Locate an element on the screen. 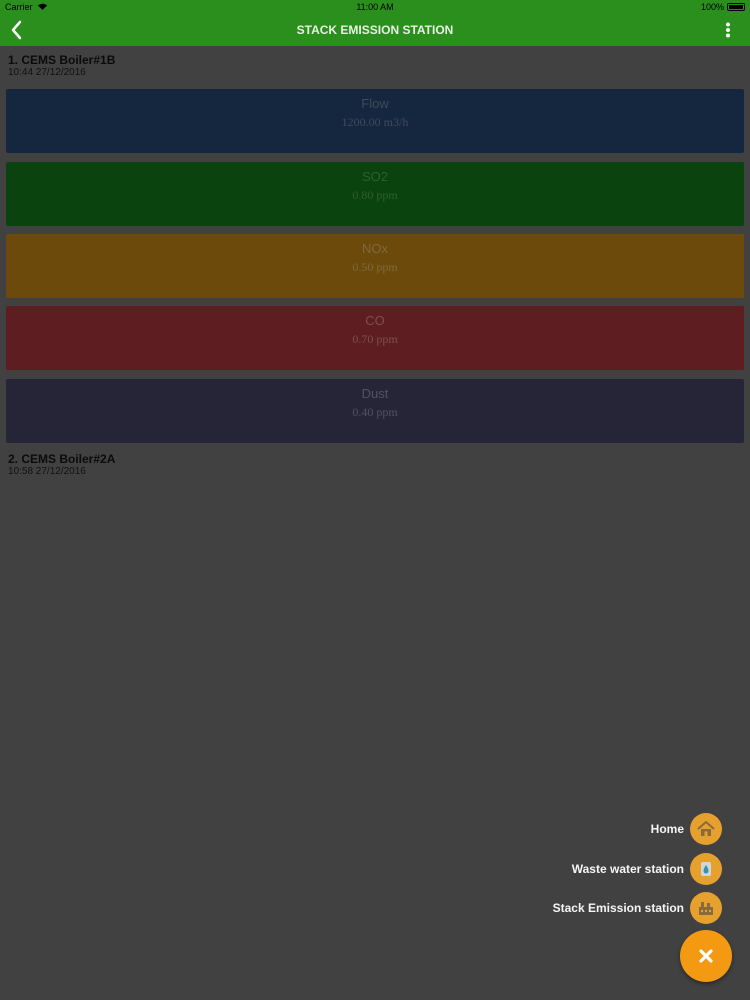 The height and width of the screenshot is (1000, 750). battery-percent: 100% is located at coordinates (712, 7).